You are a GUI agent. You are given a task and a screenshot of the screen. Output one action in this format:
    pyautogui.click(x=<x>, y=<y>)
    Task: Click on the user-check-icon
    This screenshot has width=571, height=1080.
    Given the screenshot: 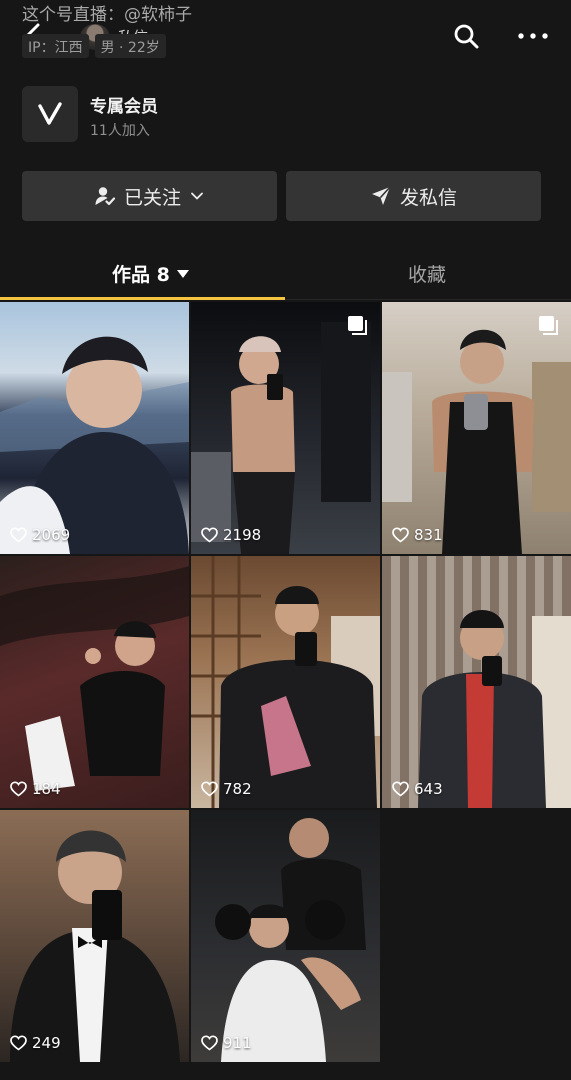 What is the action you would take?
    pyautogui.click(x=105, y=196)
    